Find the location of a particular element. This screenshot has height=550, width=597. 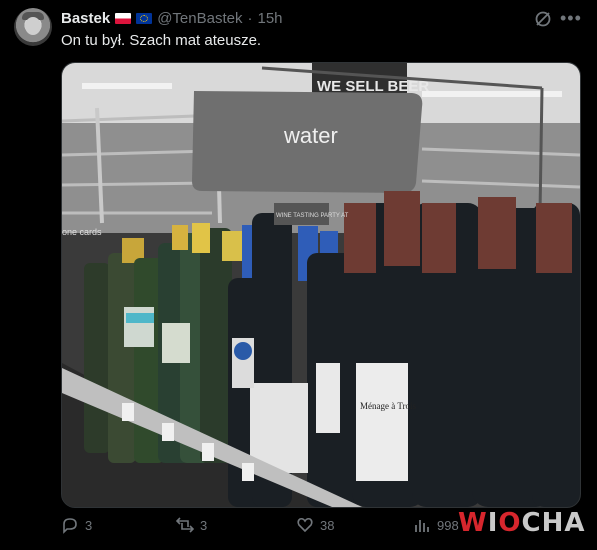

ceiling-text: one cards is located at coordinates (82, 232).